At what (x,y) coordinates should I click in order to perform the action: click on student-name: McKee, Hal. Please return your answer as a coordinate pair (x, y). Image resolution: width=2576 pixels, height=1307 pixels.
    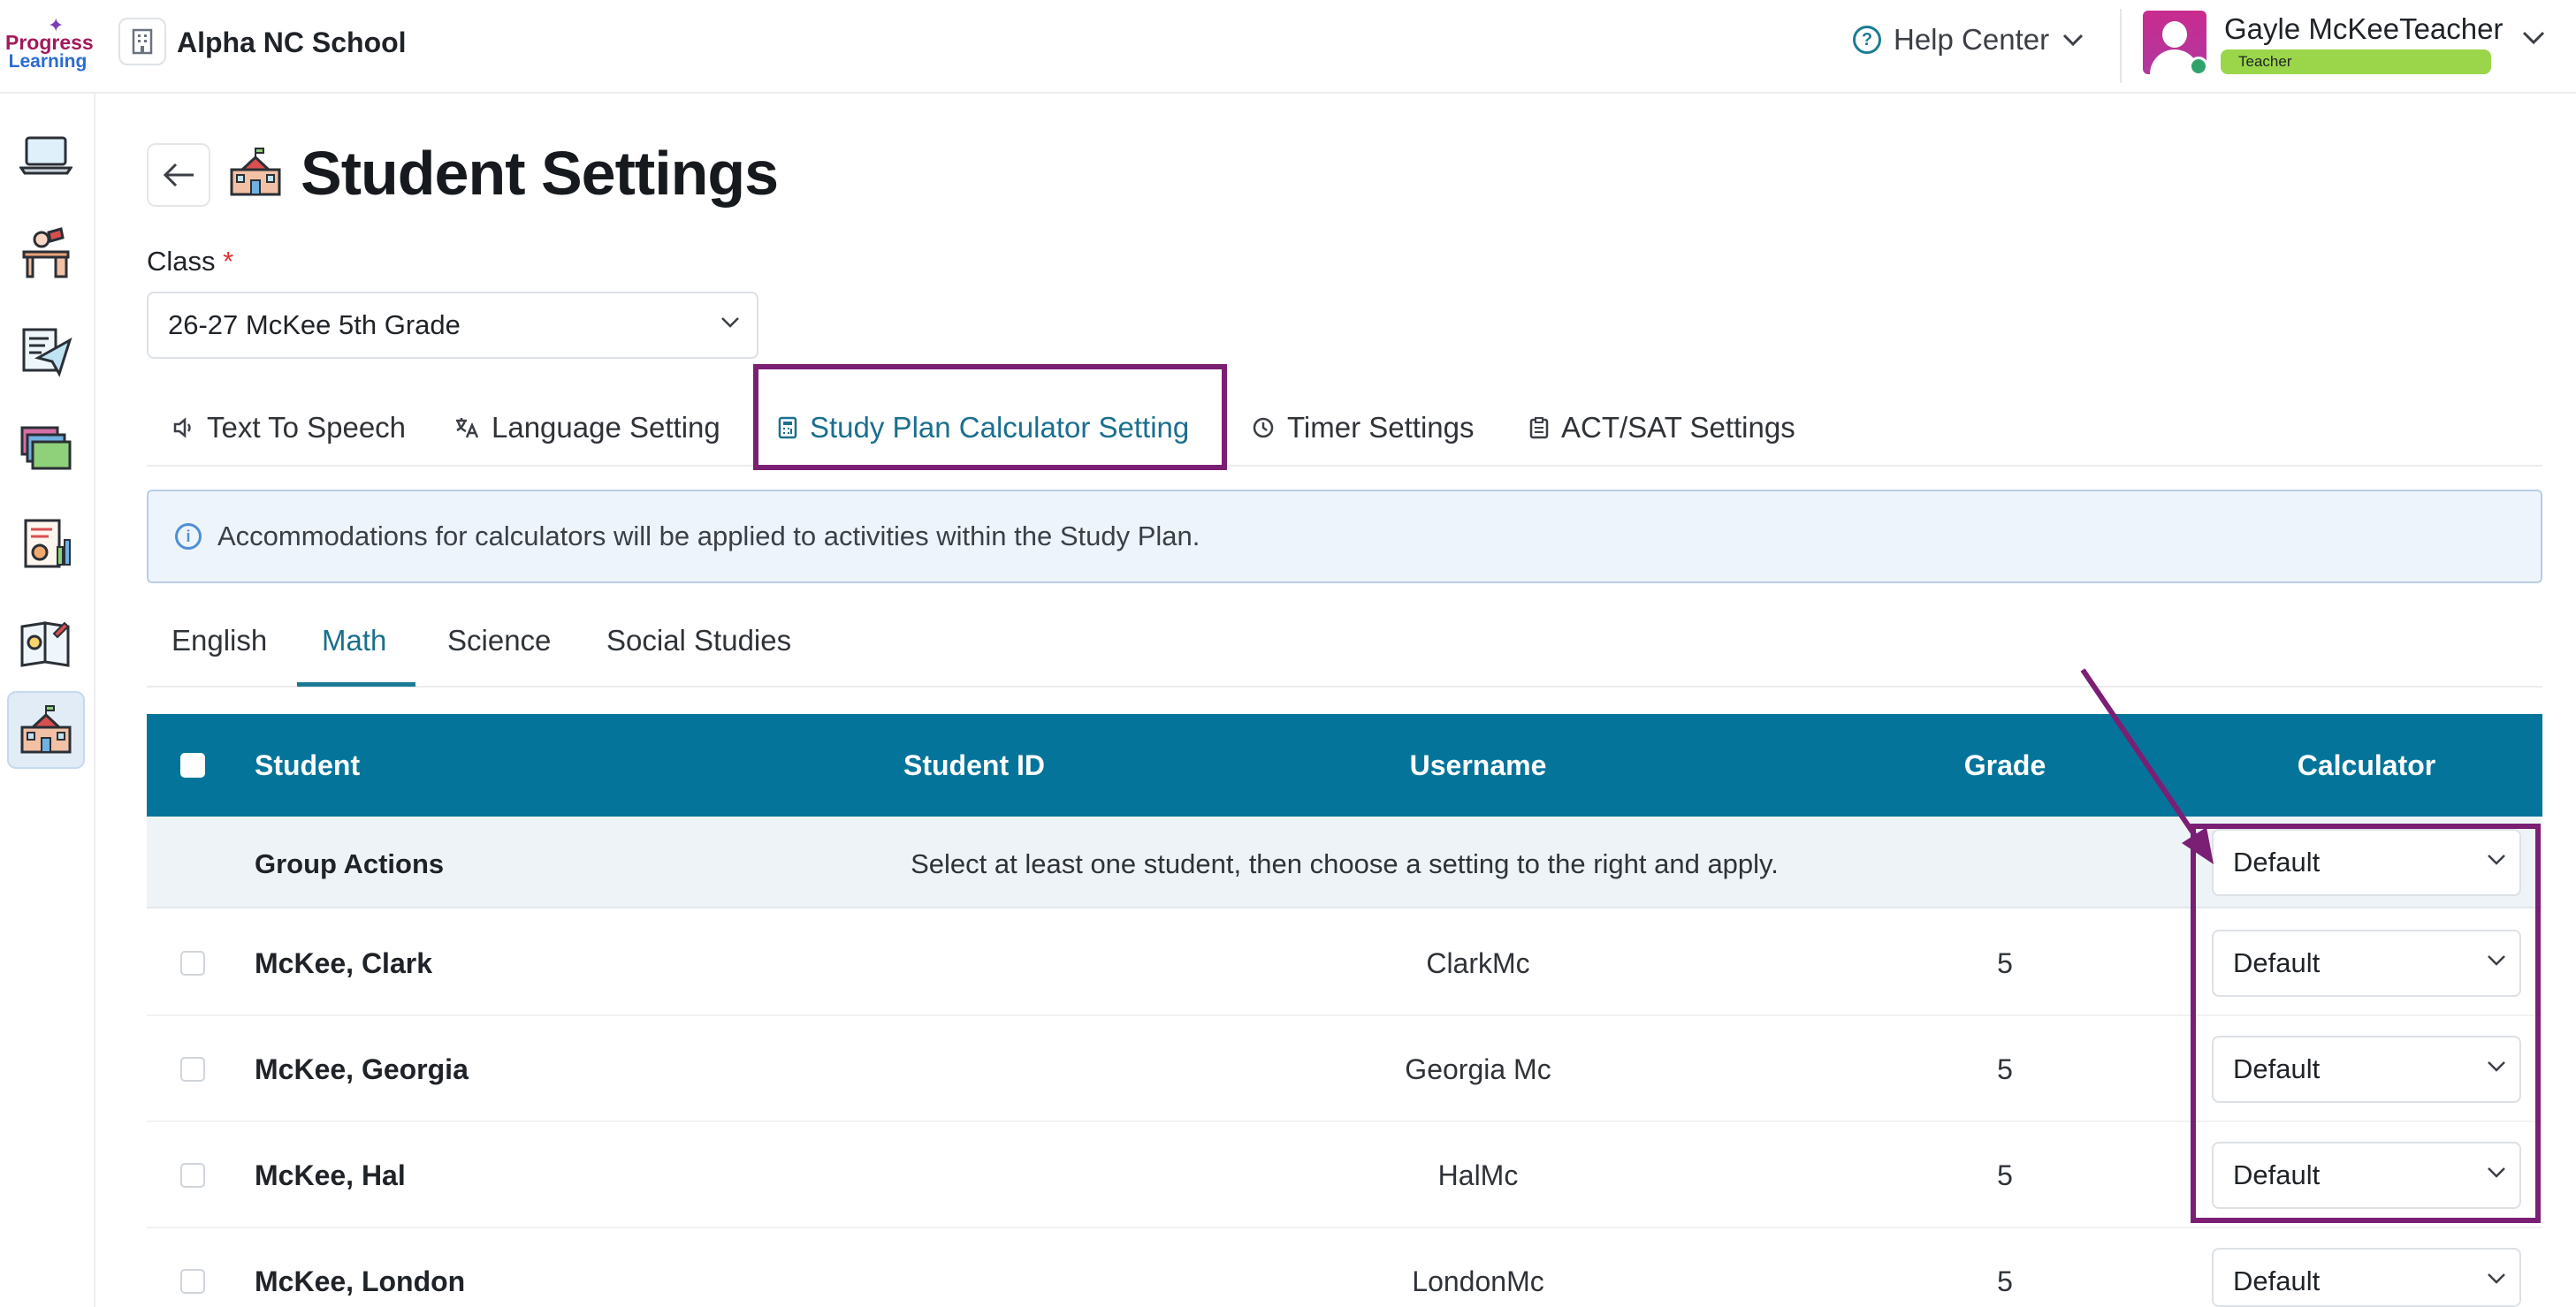
    Looking at the image, I should click on (330, 1175).